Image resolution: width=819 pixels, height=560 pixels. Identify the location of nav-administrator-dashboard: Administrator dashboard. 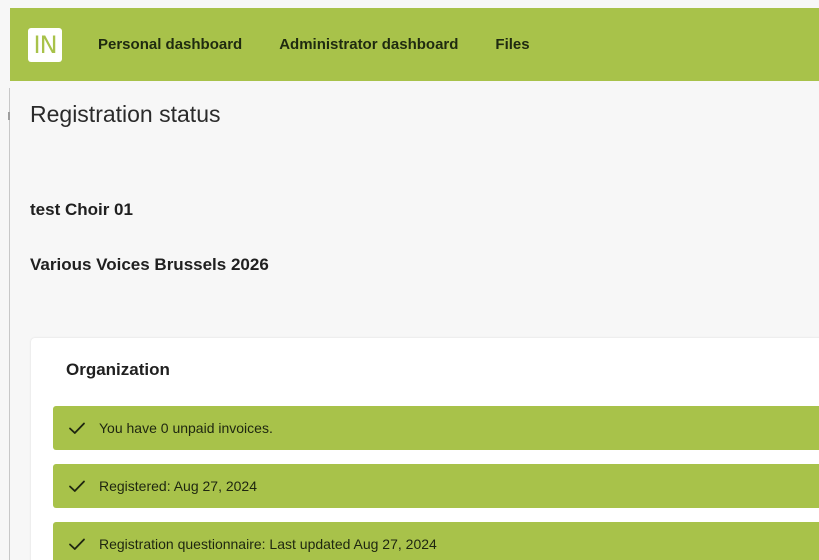
(368, 44).